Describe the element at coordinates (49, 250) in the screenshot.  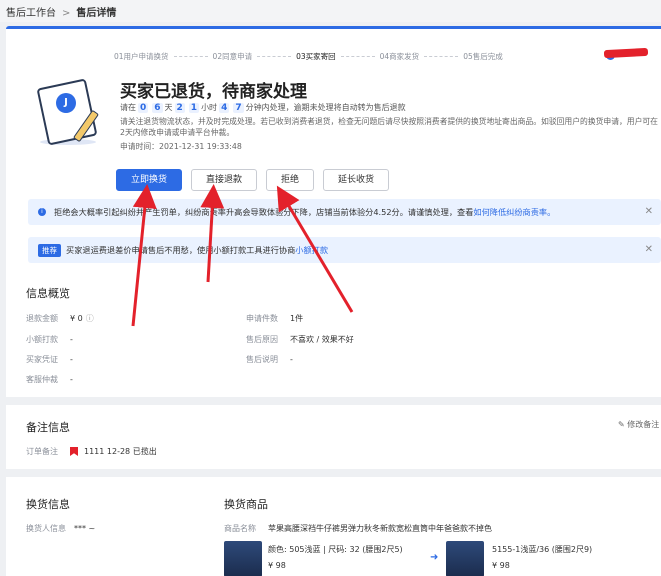
I see `recommend-tag: 推荐` at that location.